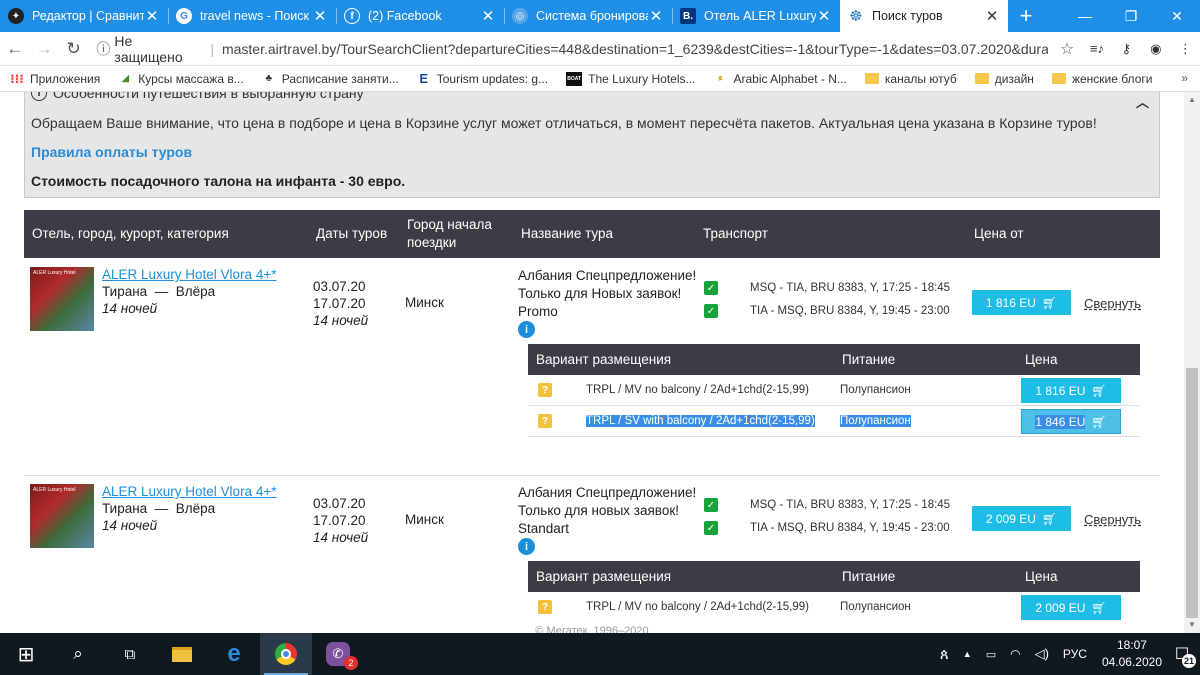  Describe the element at coordinates (420, 16) in the screenshot. I see `tab-facebook: f (2) Facebook ✕` at that location.